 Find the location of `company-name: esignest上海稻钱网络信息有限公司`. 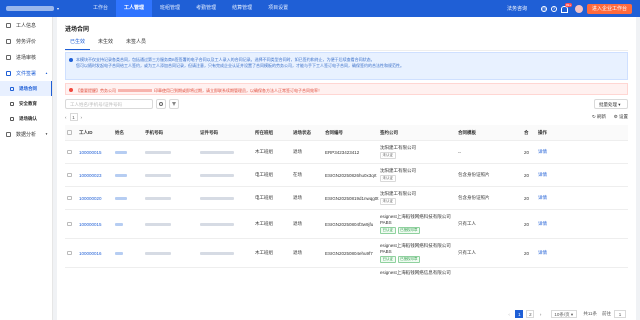

company-name: esignest上海稻钱网络信息有限公司 is located at coordinates (415, 272).